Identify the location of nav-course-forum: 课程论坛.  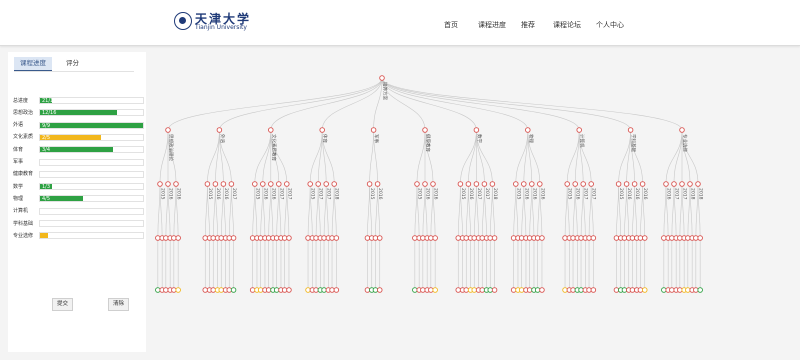
(567, 25).